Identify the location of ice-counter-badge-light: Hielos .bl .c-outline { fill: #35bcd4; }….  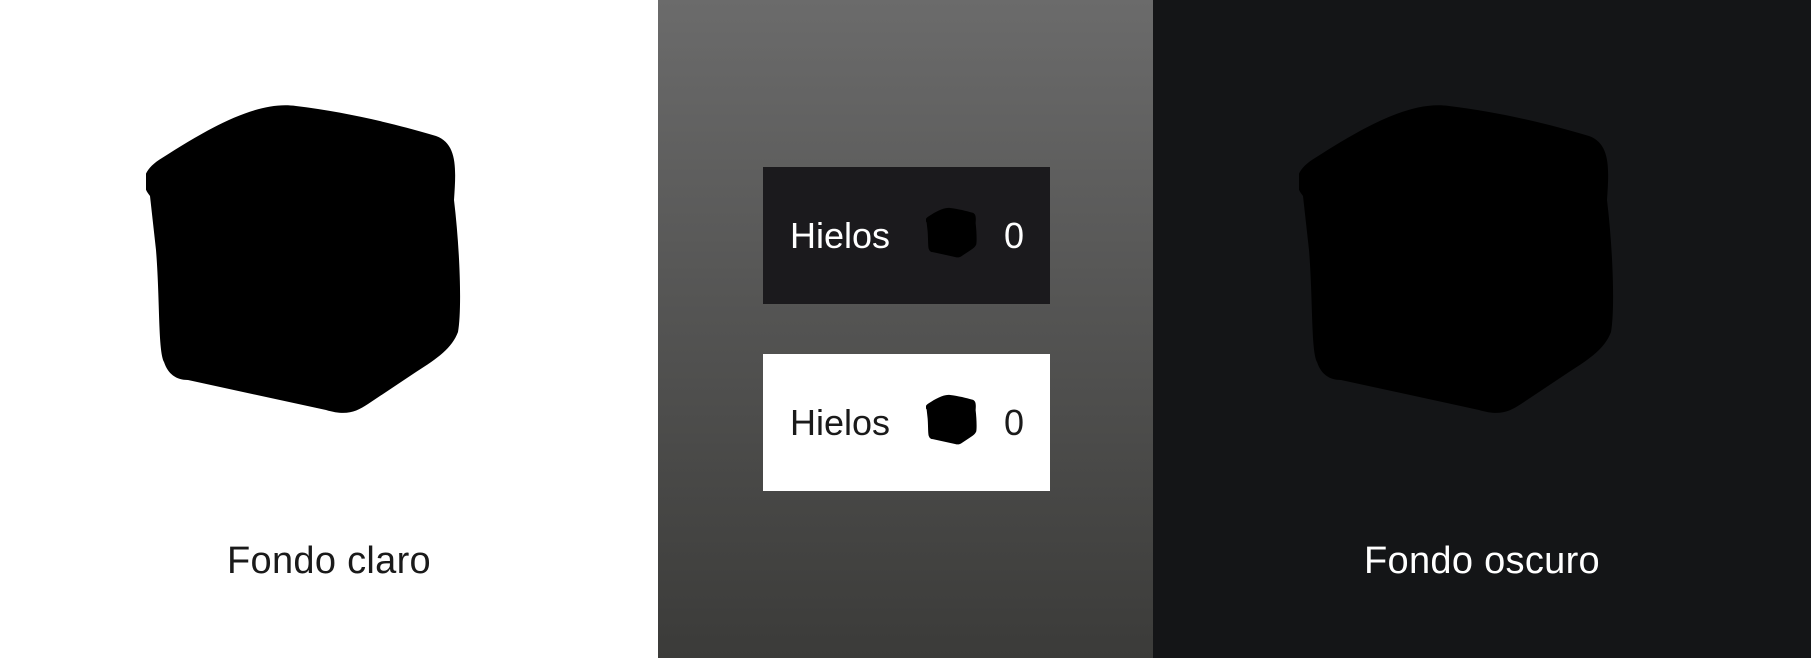
(906, 422).